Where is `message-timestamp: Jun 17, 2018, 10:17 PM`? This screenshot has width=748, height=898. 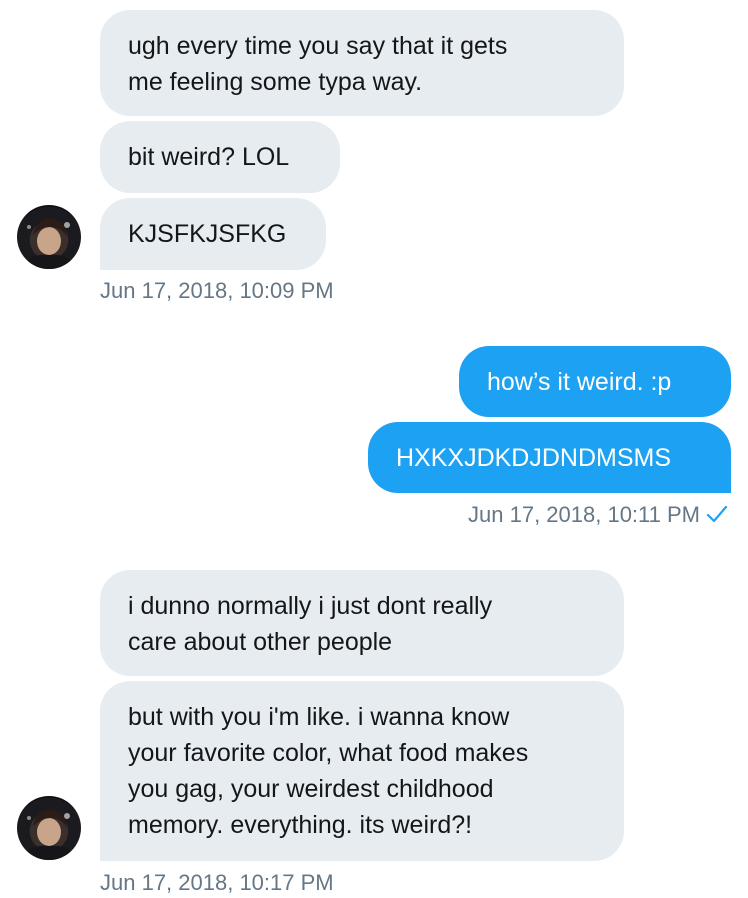
message-timestamp: Jun 17, 2018, 10:17 PM is located at coordinates (217, 882).